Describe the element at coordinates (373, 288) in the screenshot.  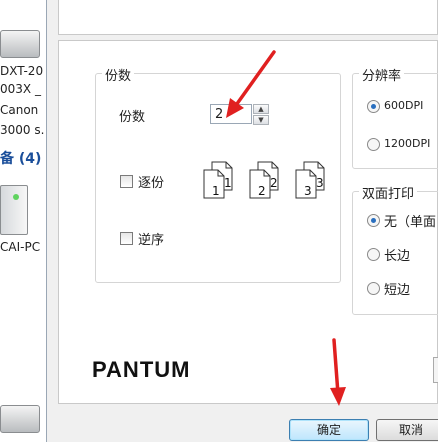
I see `duplex-short-edge-radio` at that location.